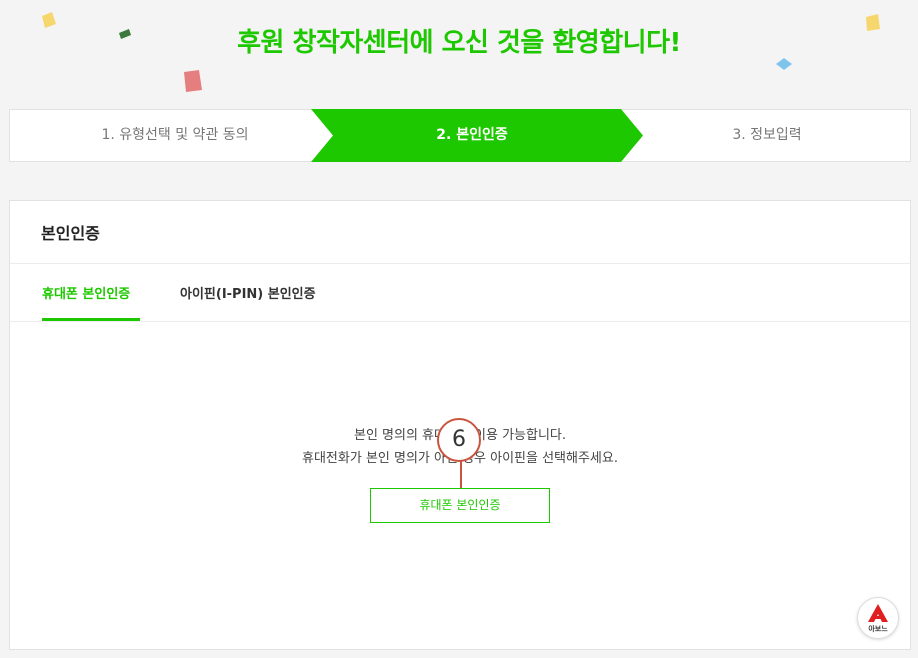  I want to click on step-1-type-terms: 1. 유형선택 및 약관 동의, so click(175, 135).